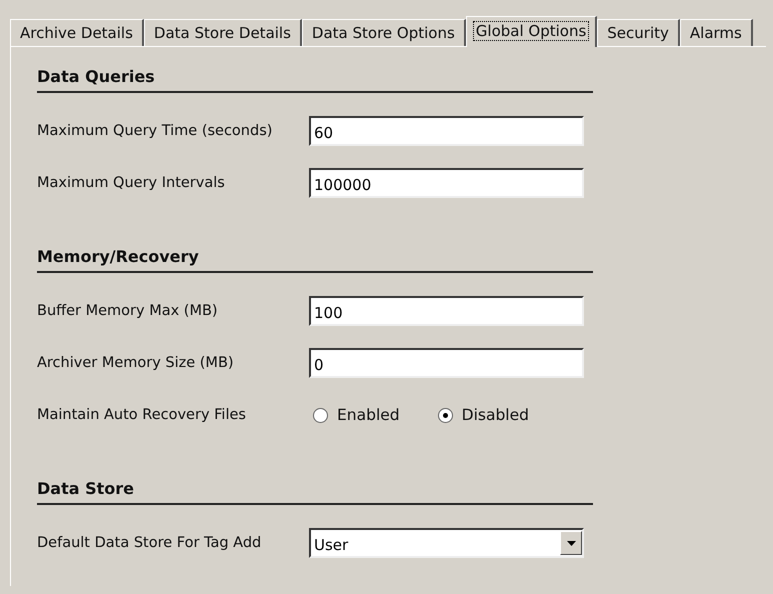 The image size is (773, 594). I want to click on radio-label: Disabled, so click(495, 415).